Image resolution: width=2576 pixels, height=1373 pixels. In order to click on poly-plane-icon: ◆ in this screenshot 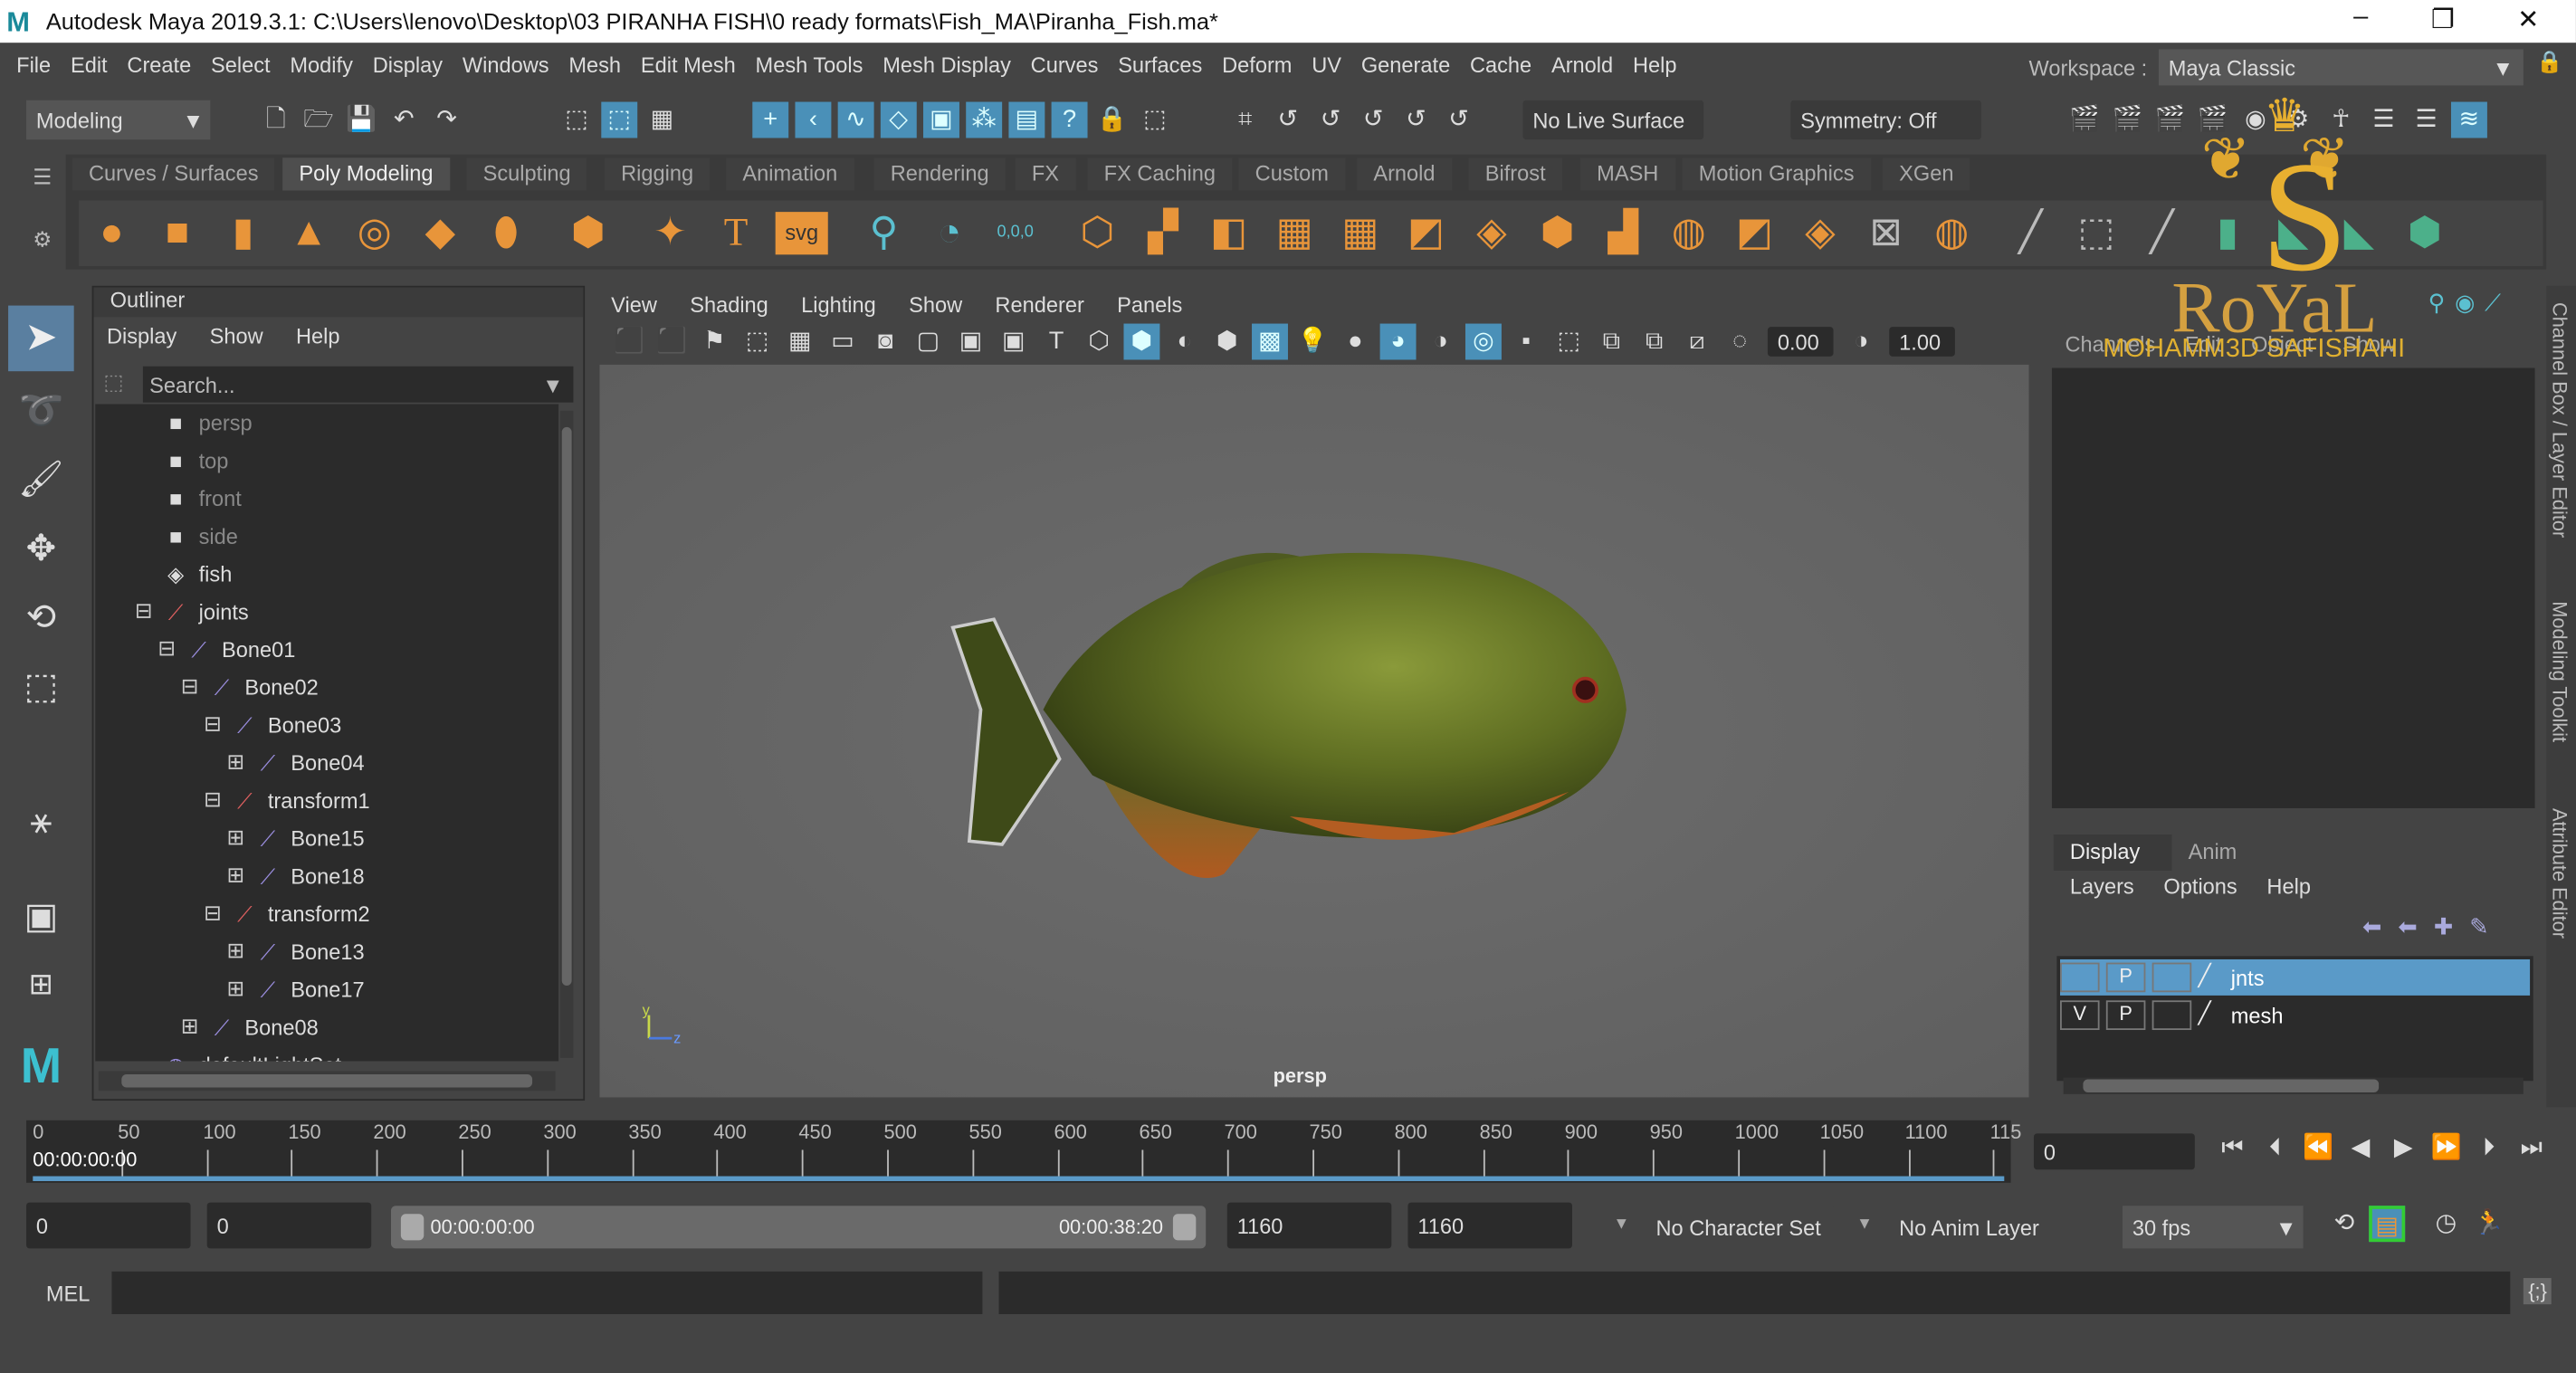, I will do `click(440, 234)`.